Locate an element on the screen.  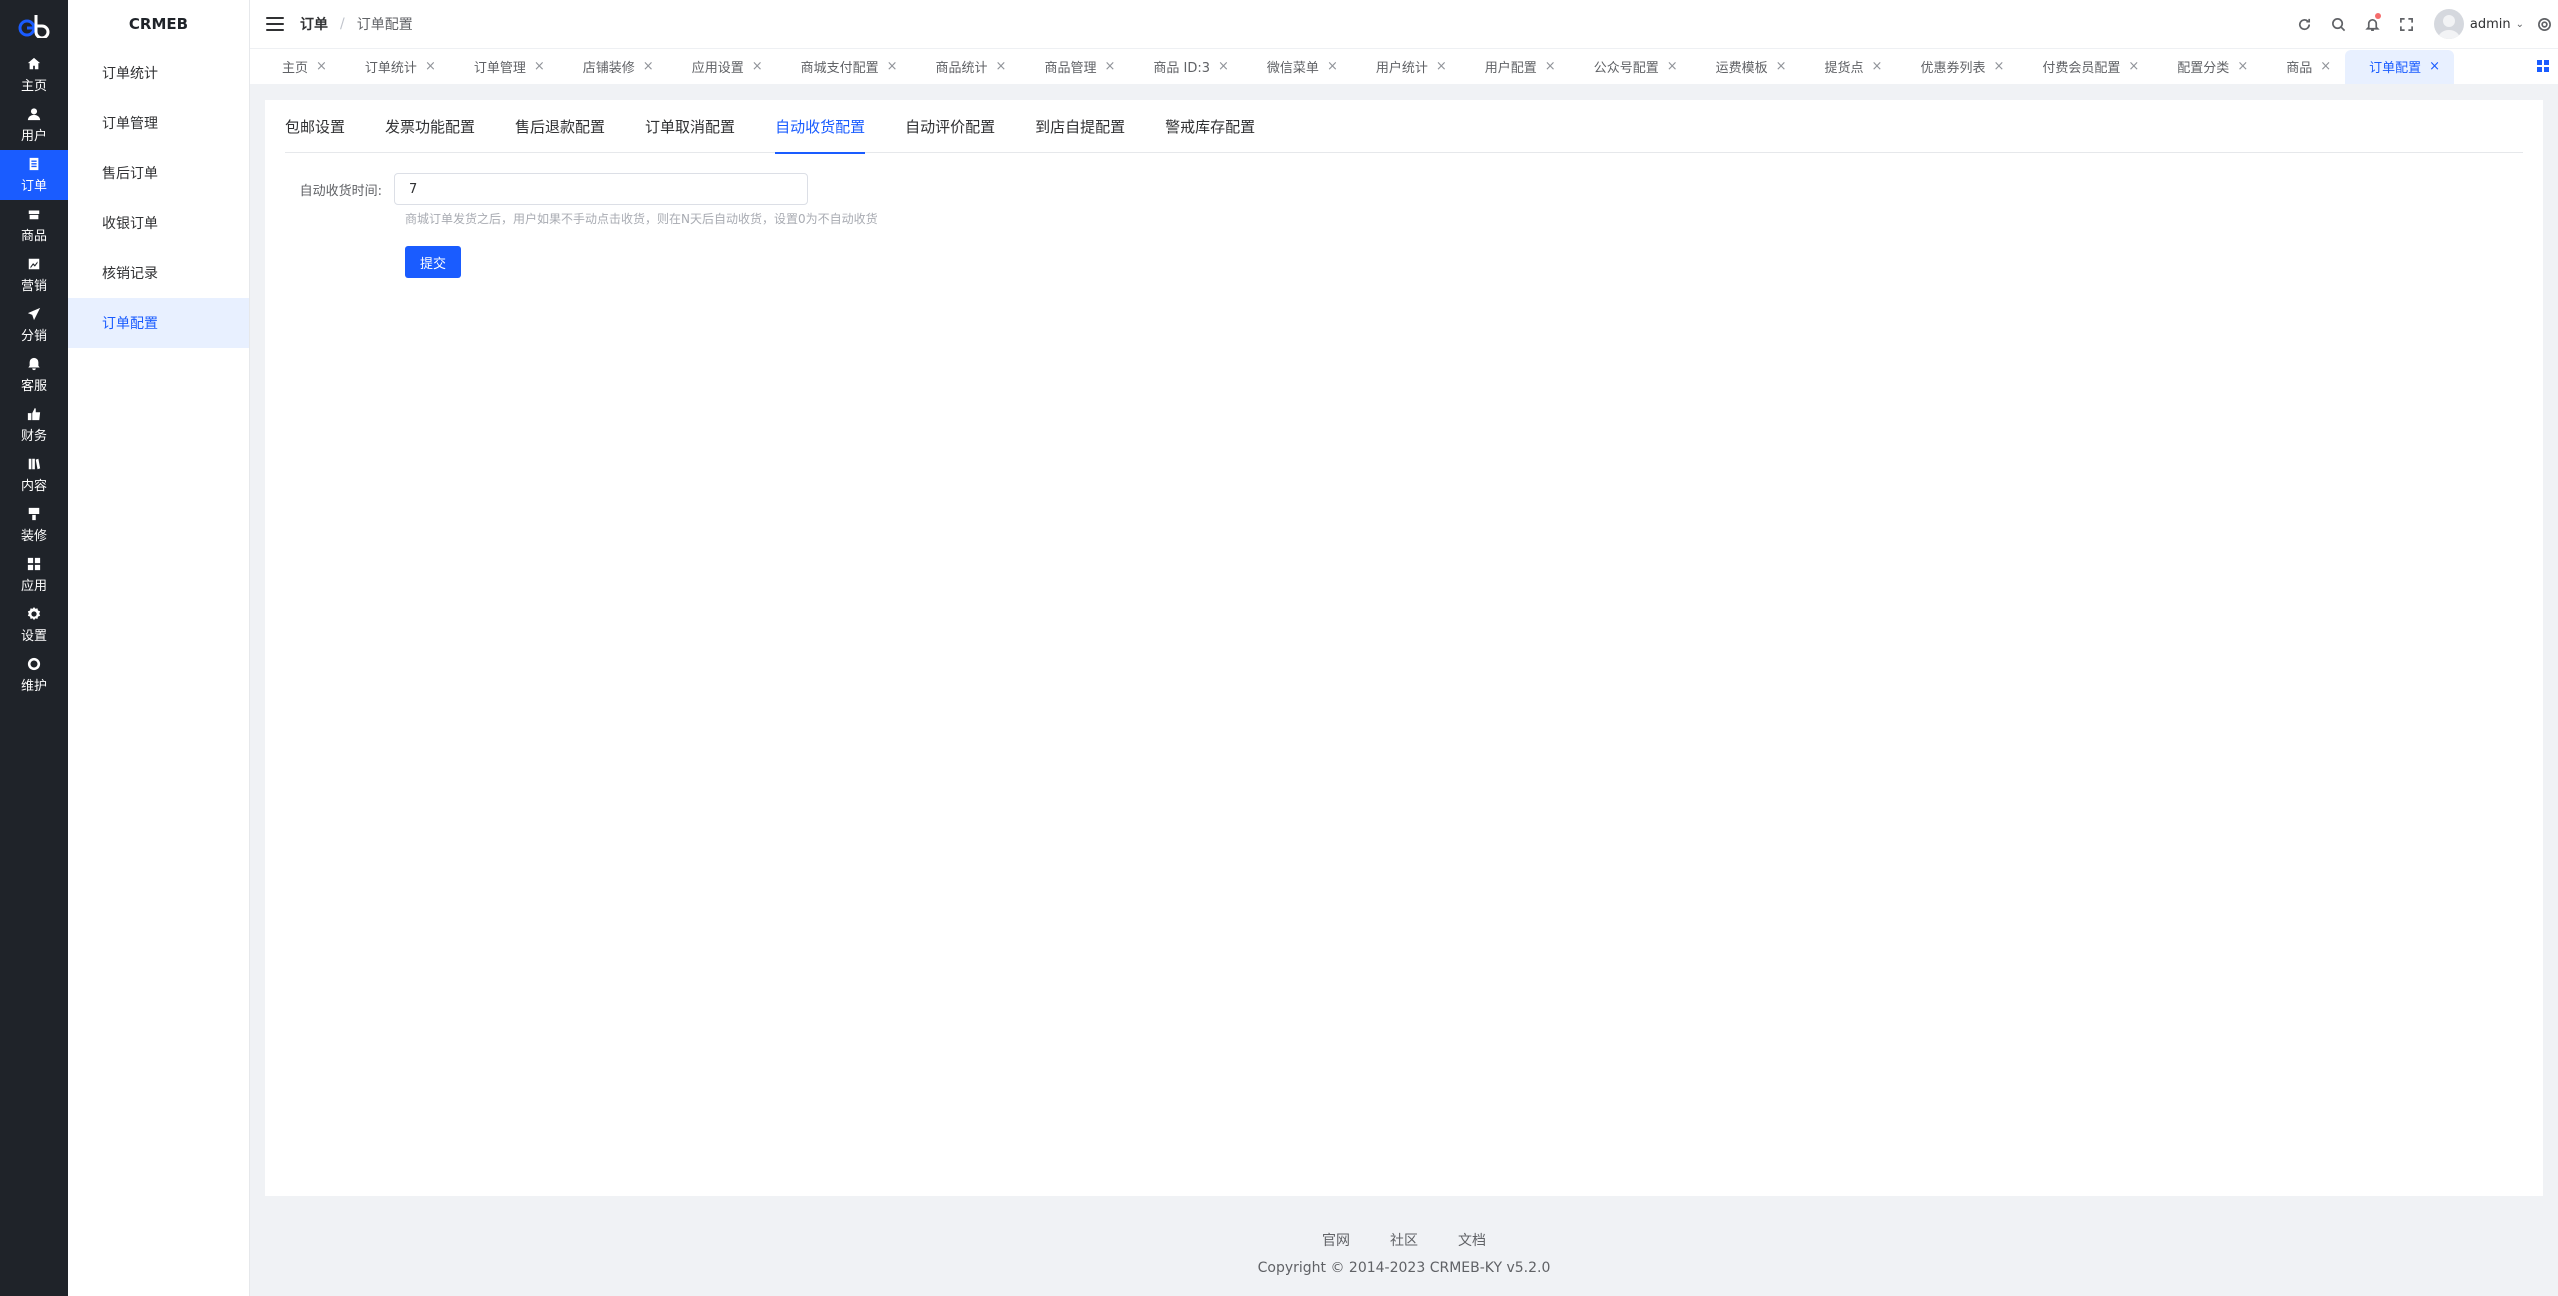
tab-label: 商品管理 is located at coordinates (1070, 68).